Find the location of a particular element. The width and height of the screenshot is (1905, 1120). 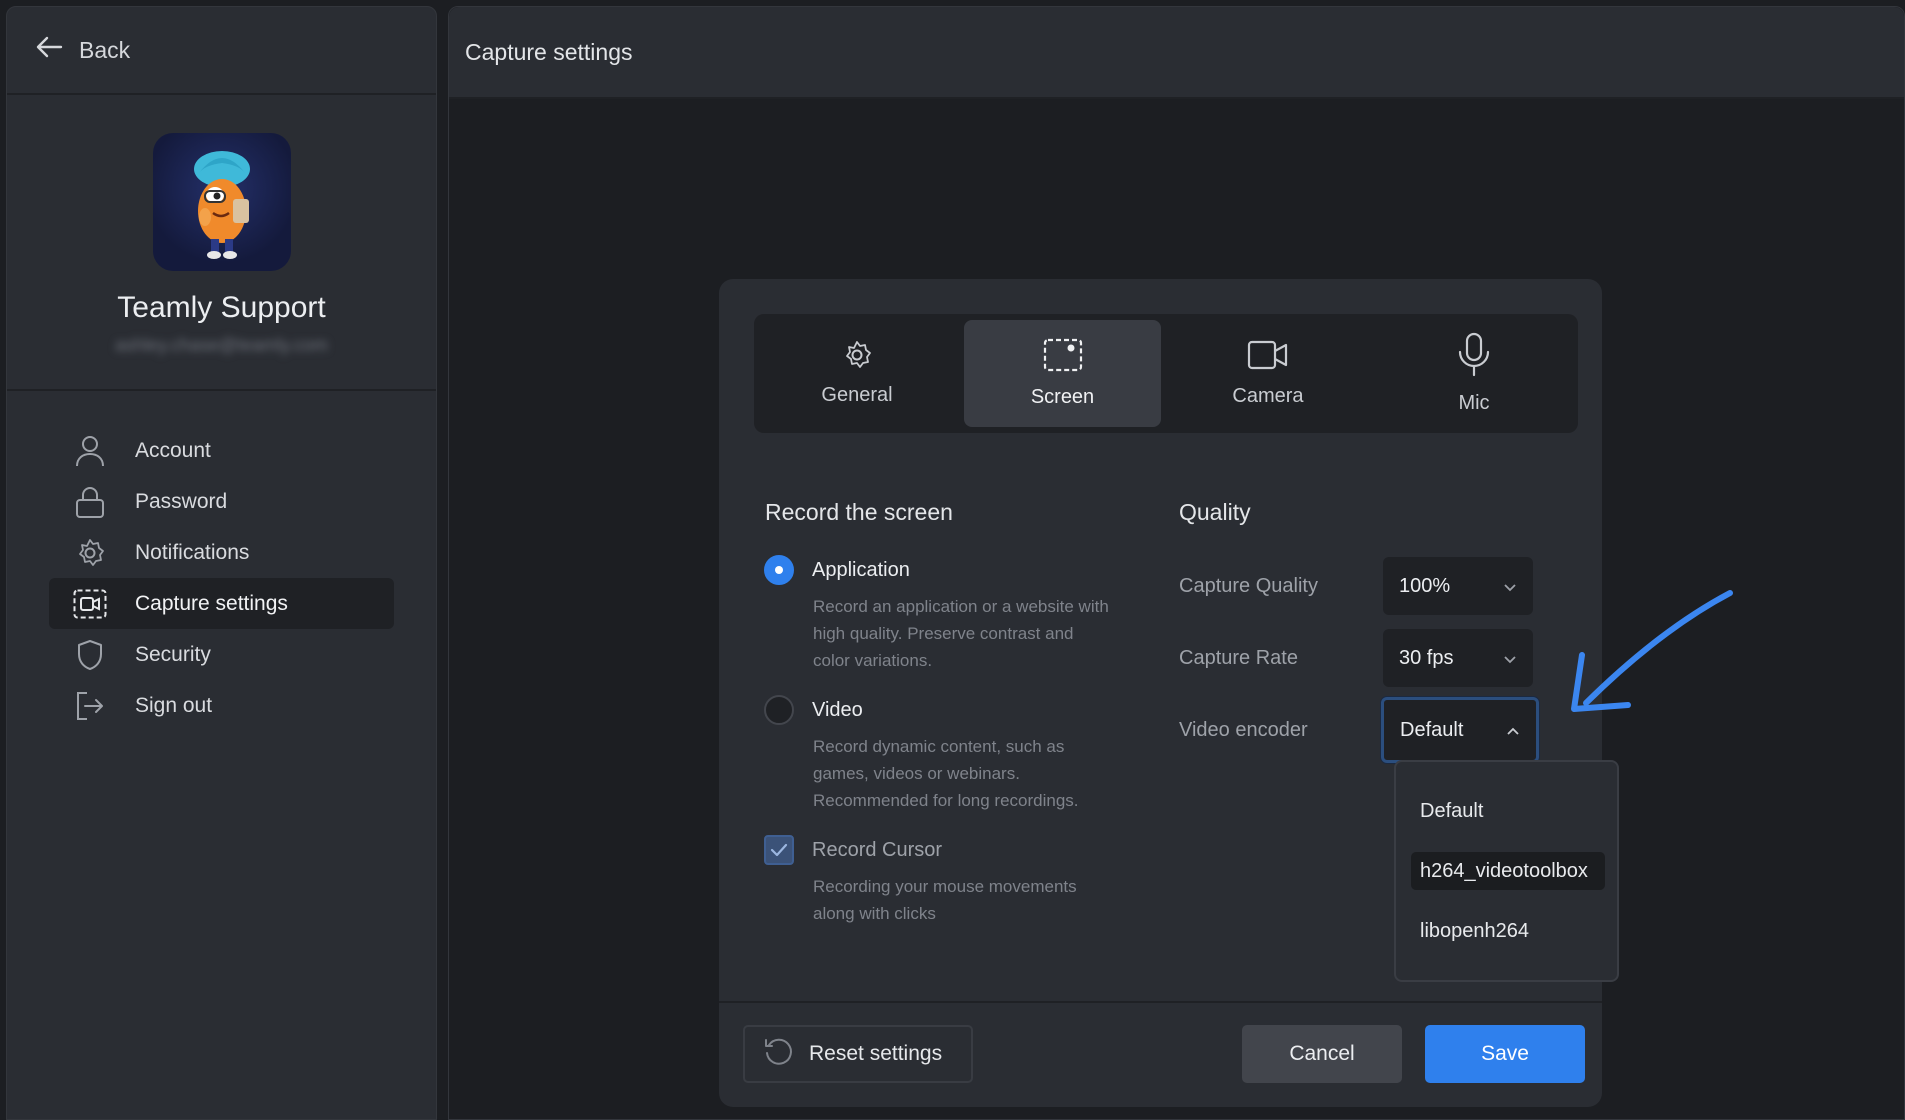

record-cursor-checkbox is located at coordinates (779, 850).